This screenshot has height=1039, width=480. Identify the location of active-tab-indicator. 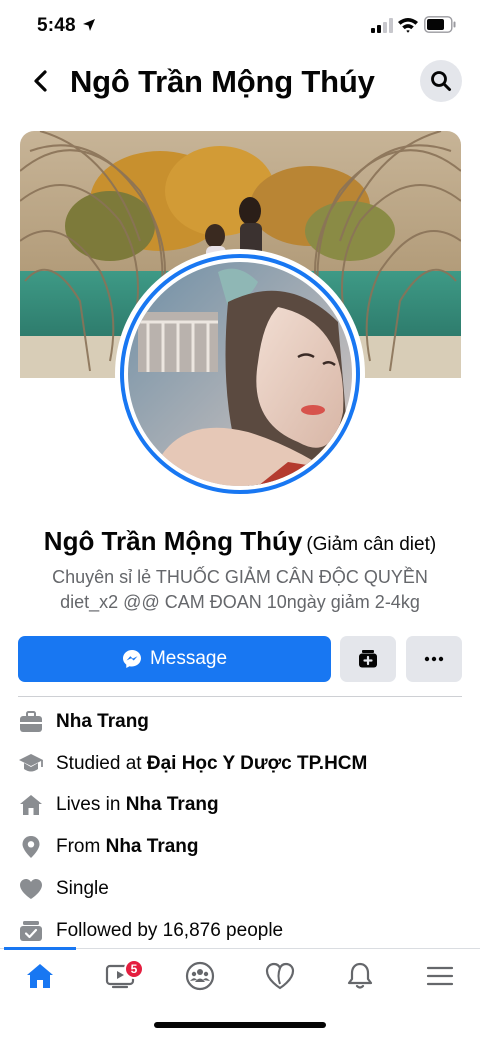
(40, 948).